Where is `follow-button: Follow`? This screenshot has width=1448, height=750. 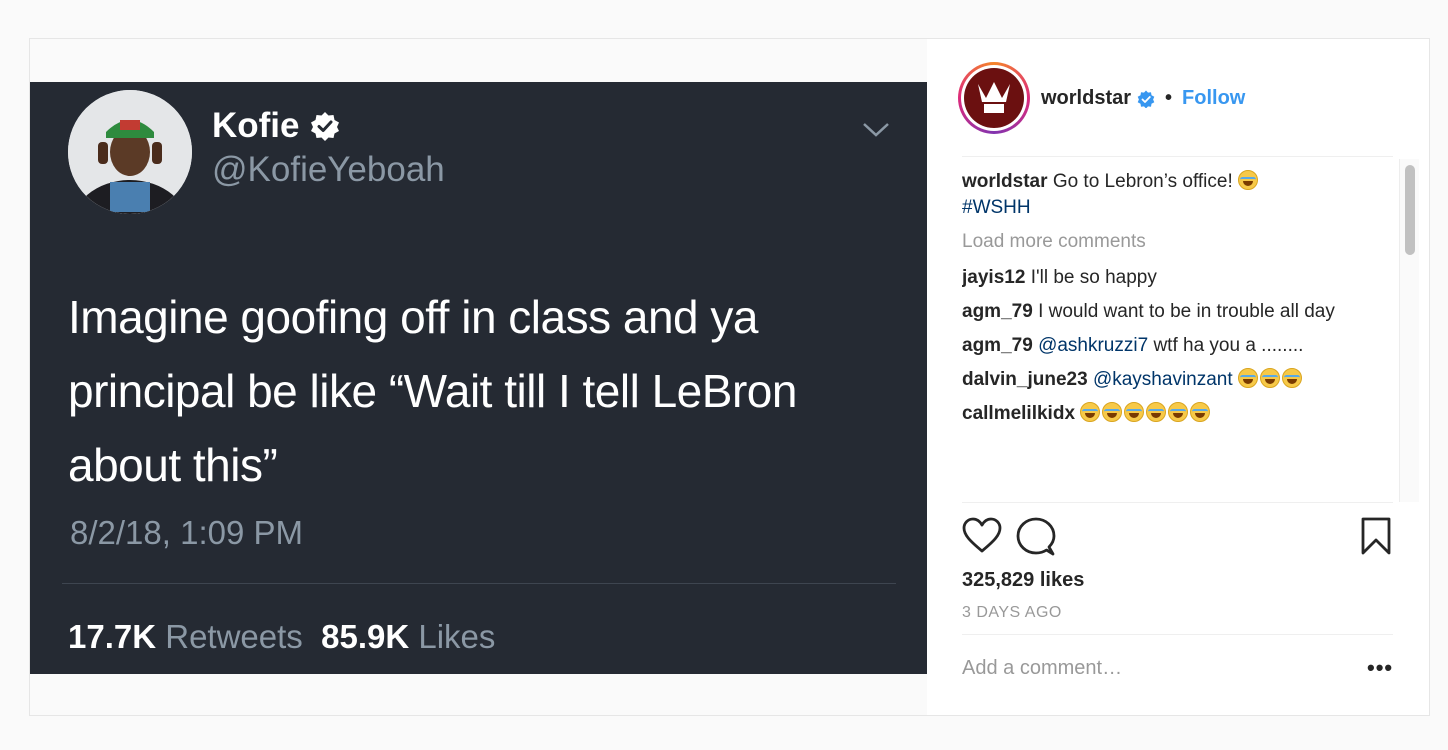 follow-button: Follow is located at coordinates (1213, 98).